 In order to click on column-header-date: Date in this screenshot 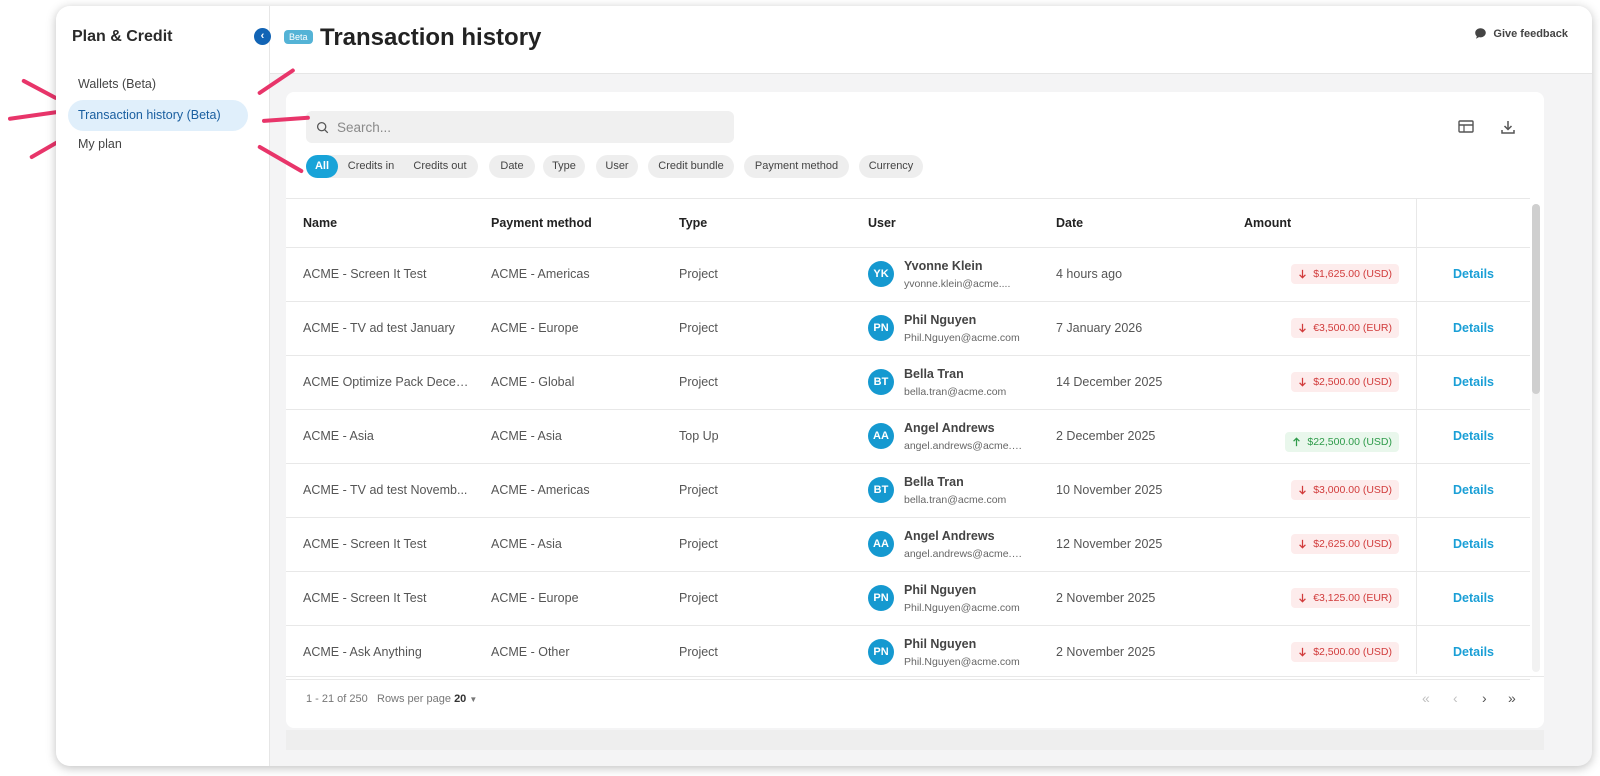, I will do `click(1069, 223)`.